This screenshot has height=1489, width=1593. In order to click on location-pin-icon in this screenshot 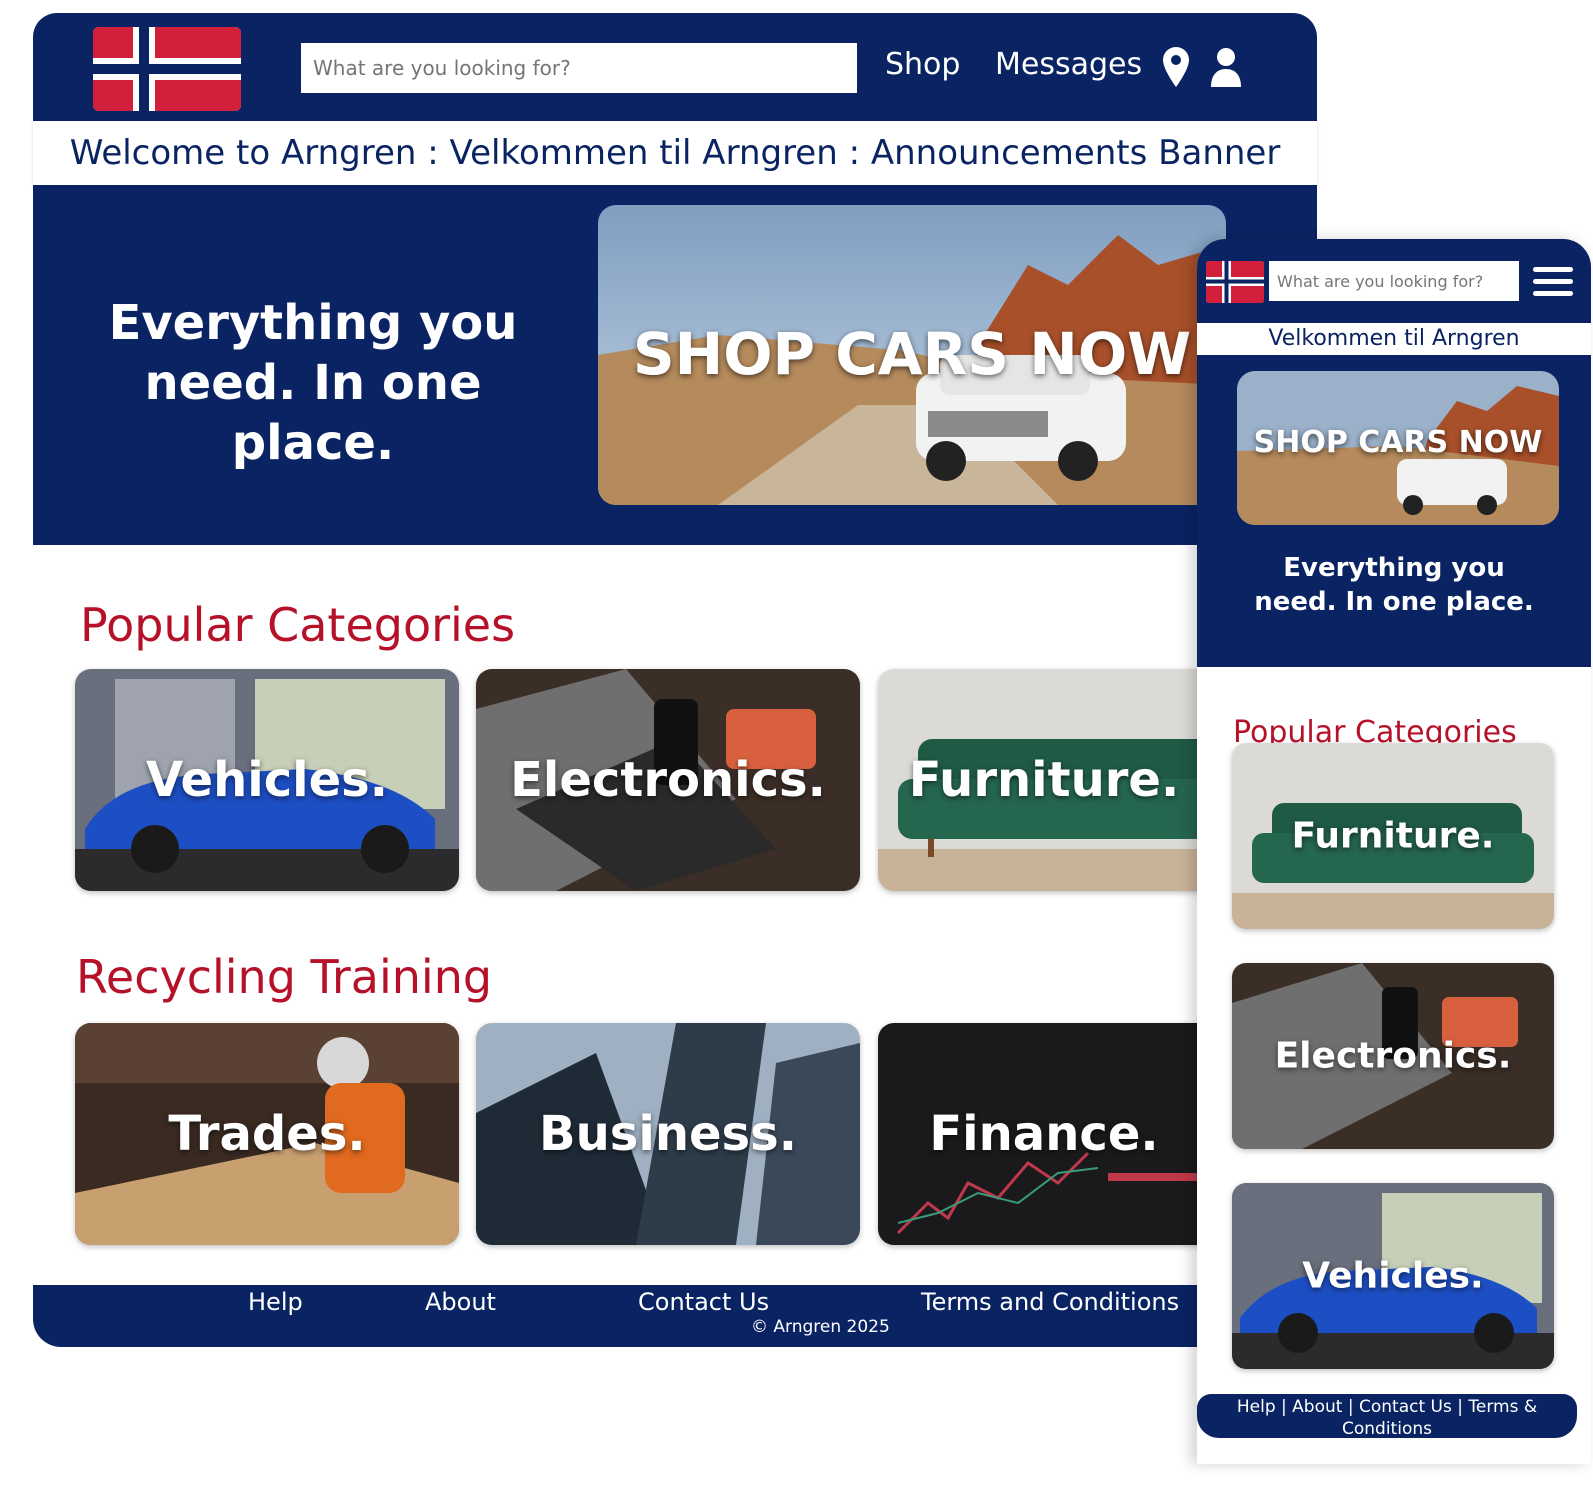, I will do `click(1176, 69)`.